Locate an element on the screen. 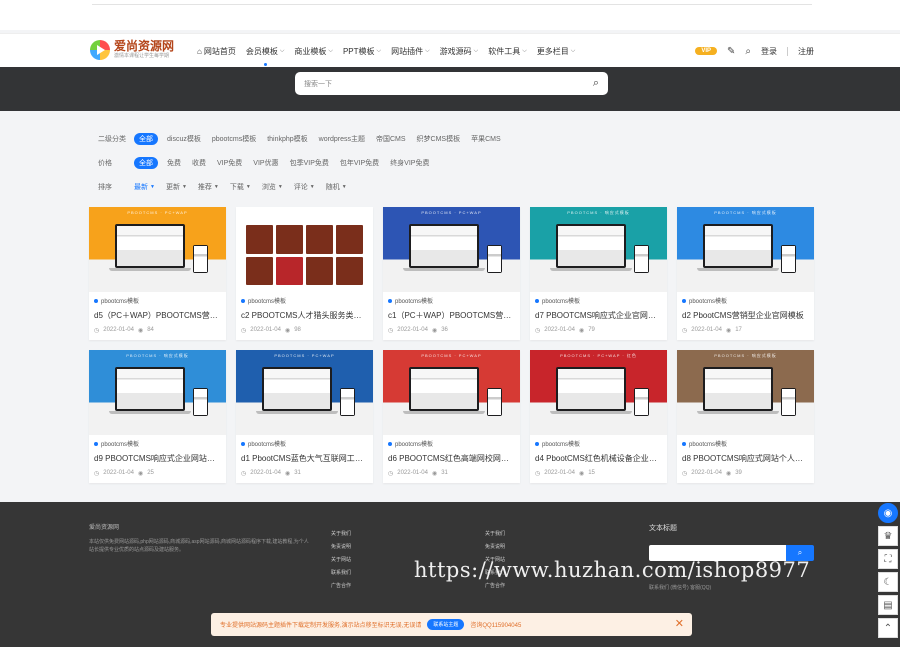 The height and width of the screenshot is (647, 900). card-views: 79 is located at coordinates (591, 330).